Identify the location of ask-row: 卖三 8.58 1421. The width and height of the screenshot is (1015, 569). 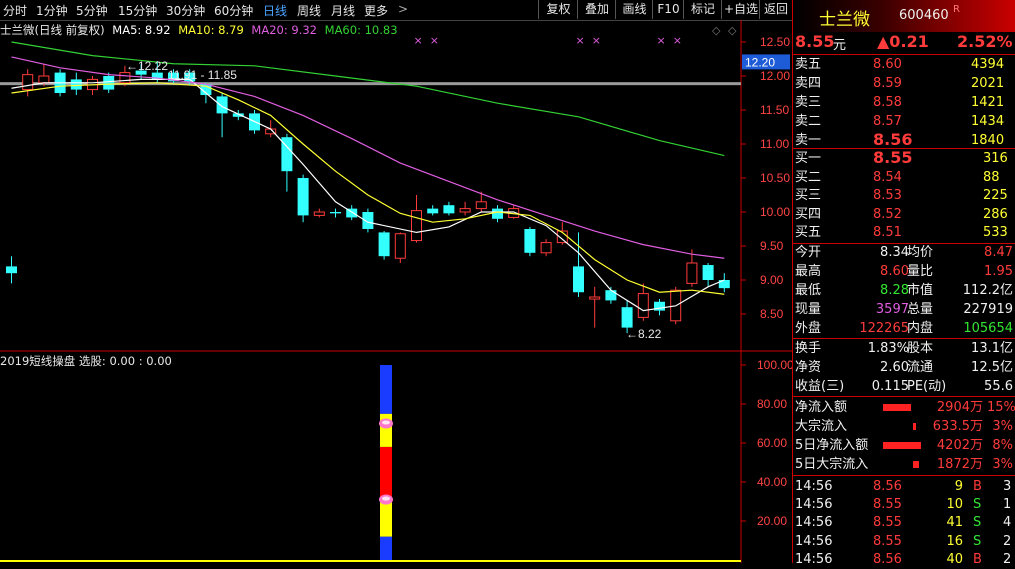
(904, 103).